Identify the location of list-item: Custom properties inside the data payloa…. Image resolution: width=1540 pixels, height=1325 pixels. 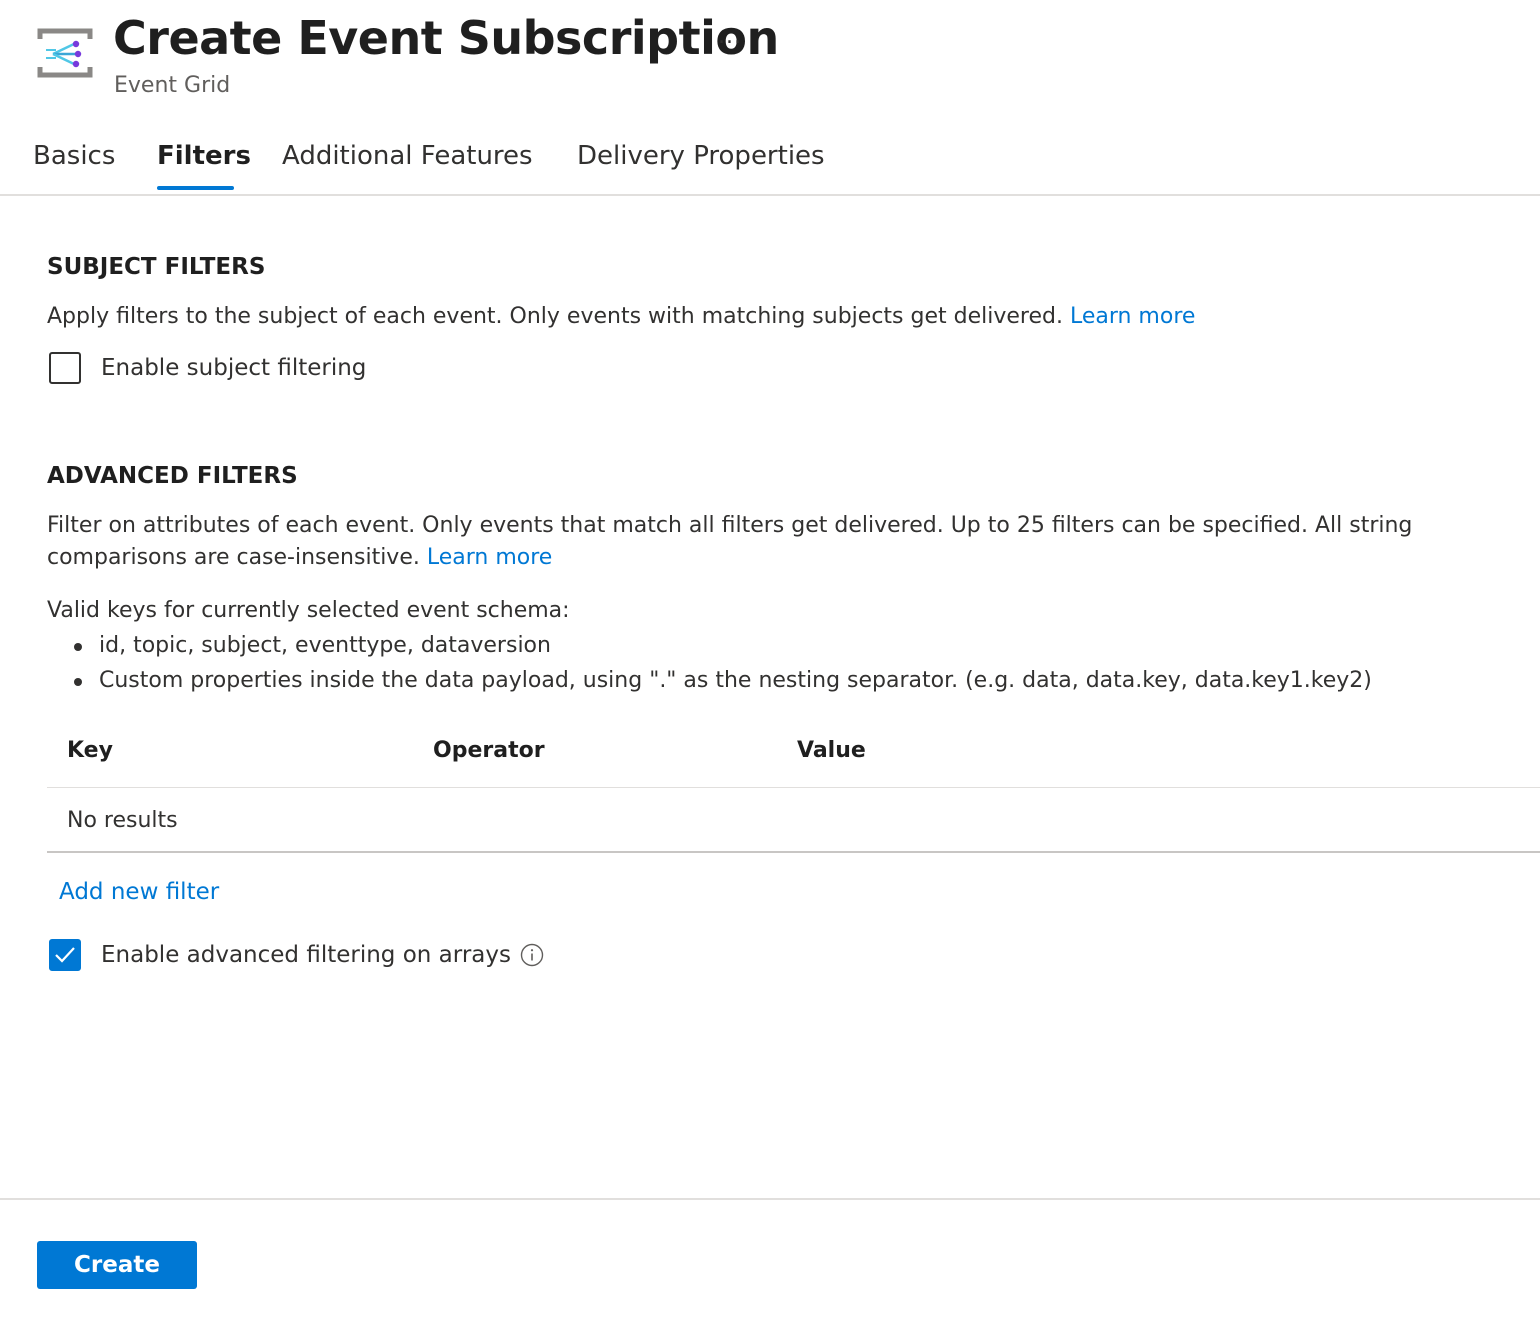
(709, 680).